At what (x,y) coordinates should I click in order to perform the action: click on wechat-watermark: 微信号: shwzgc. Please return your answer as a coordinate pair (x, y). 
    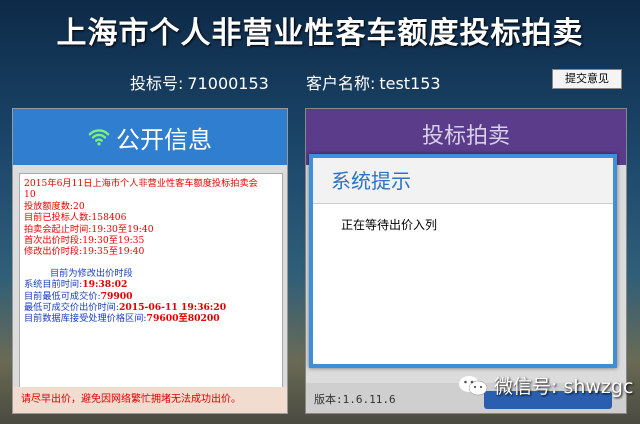
    Looking at the image, I should click on (545, 385).